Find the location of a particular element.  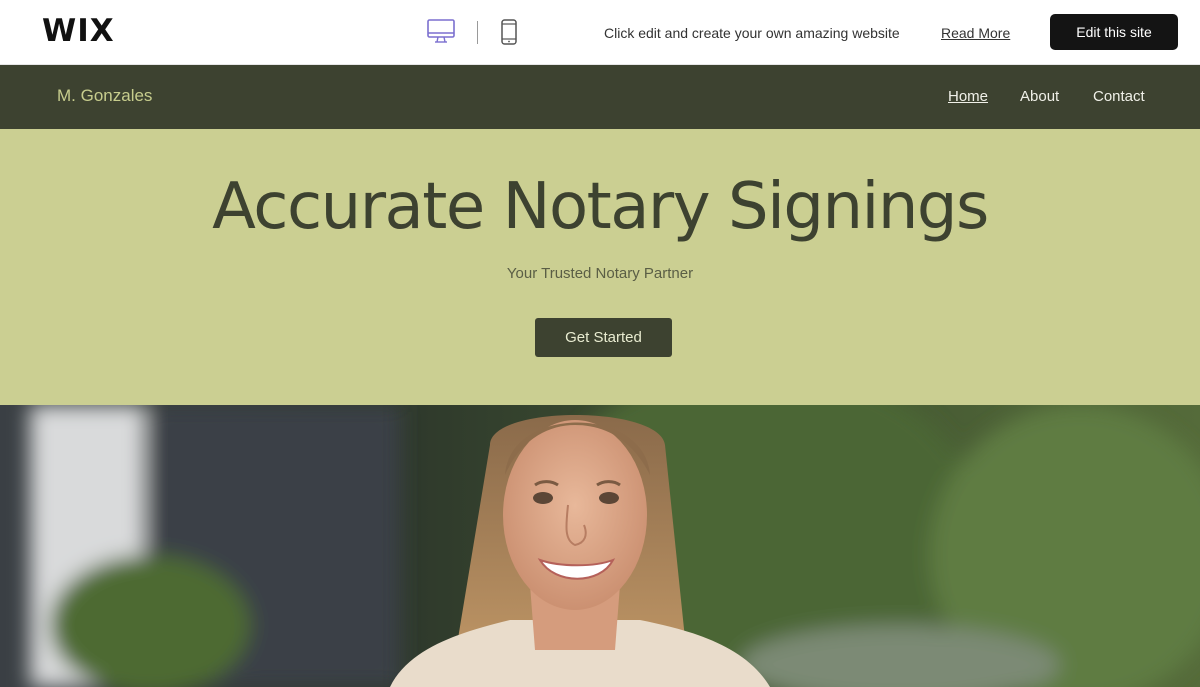

wix-logo: WIX is located at coordinates (78, 31).